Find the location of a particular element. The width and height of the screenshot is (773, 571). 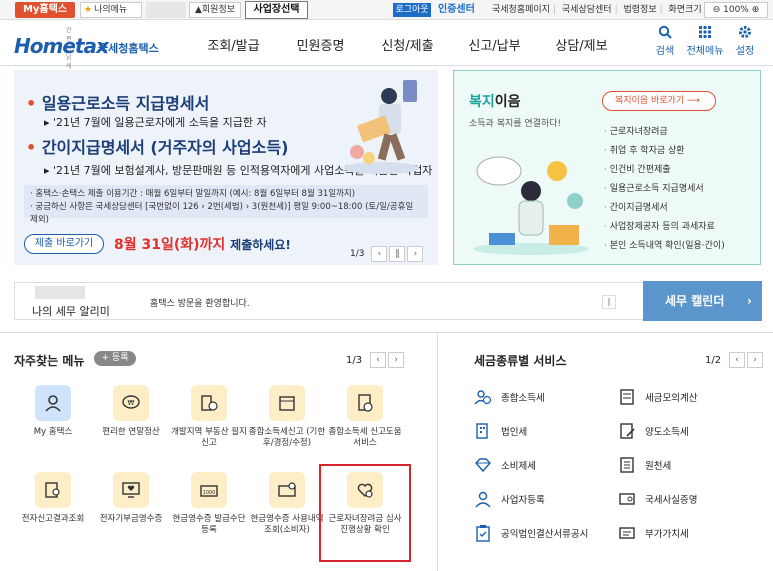

all-menu-button: 전체메뉴 is located at coordinates (705, 41).